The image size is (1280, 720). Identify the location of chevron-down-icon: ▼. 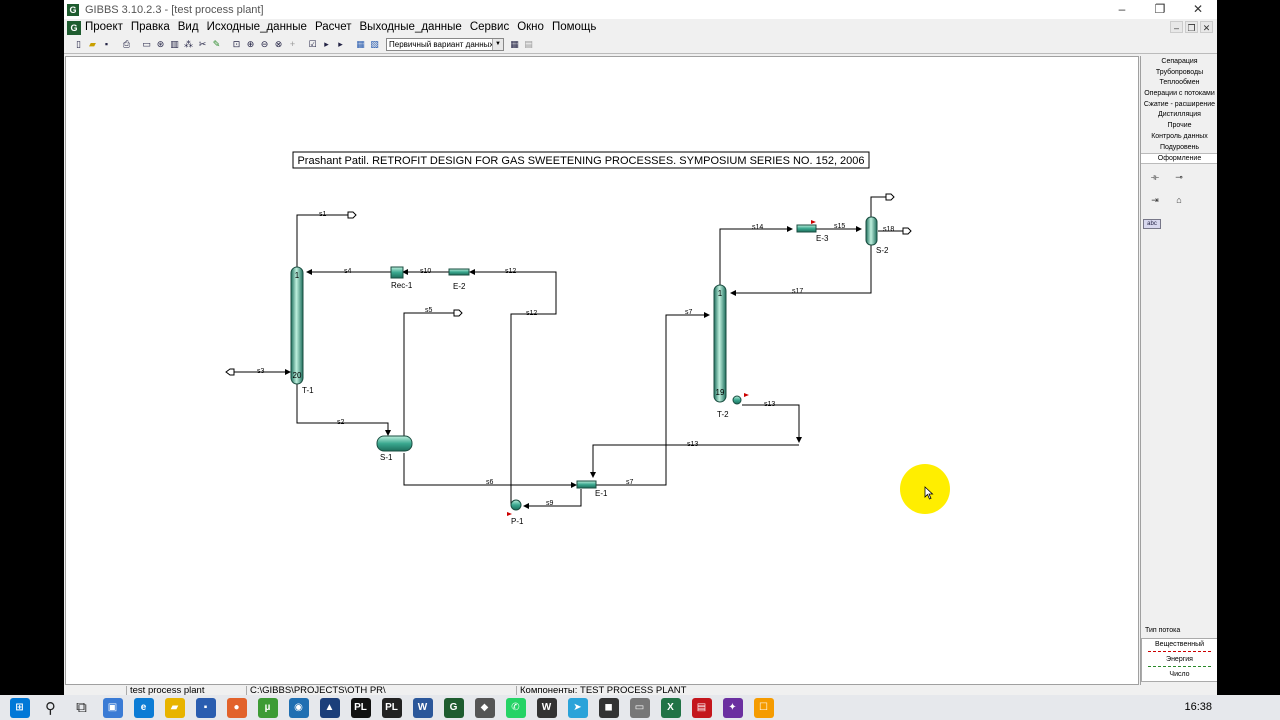
(497, 44).